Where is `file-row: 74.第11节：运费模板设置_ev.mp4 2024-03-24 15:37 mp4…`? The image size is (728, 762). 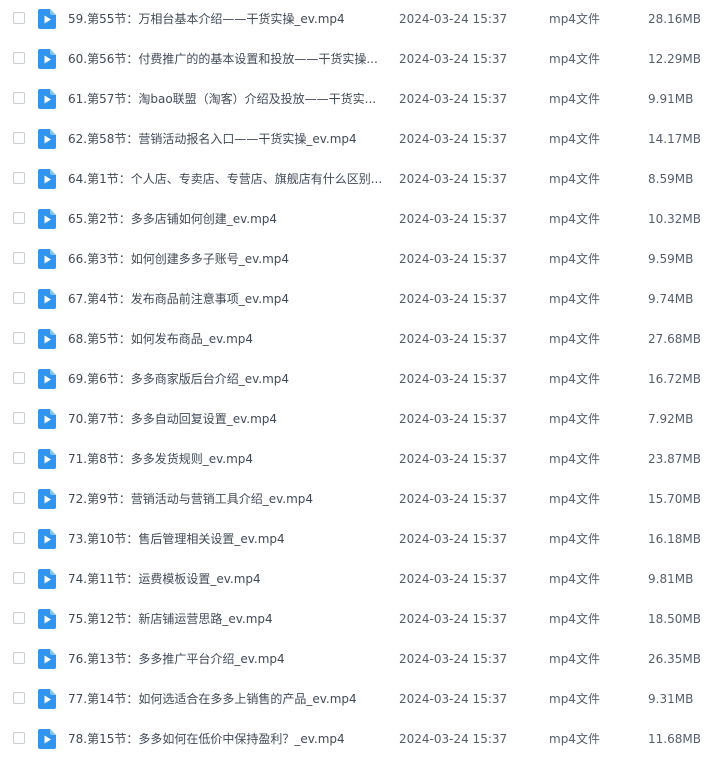 file-row: 74.第11节：运费模板设置_ev.mp4 2024-03-24 15:37 mp4… is located at coordinates (364, 579).